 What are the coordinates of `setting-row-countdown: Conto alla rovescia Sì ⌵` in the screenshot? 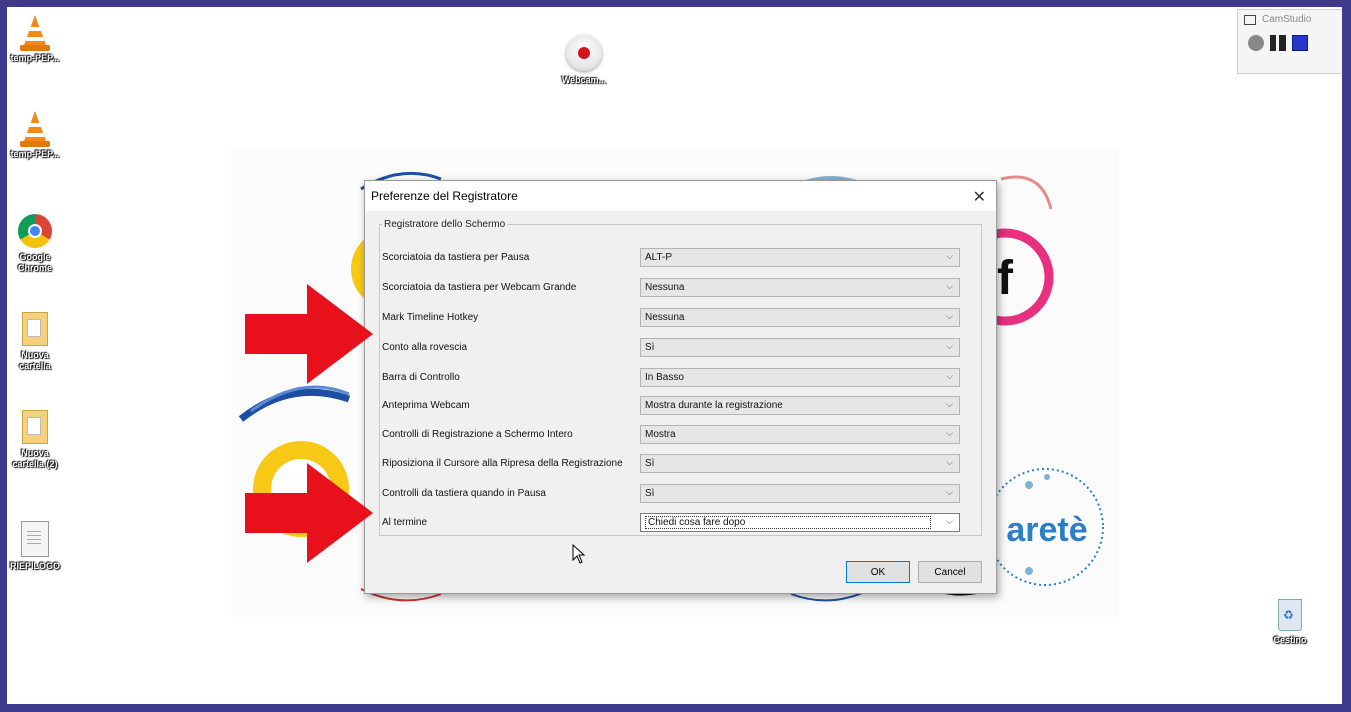 It's located at (671, 347).